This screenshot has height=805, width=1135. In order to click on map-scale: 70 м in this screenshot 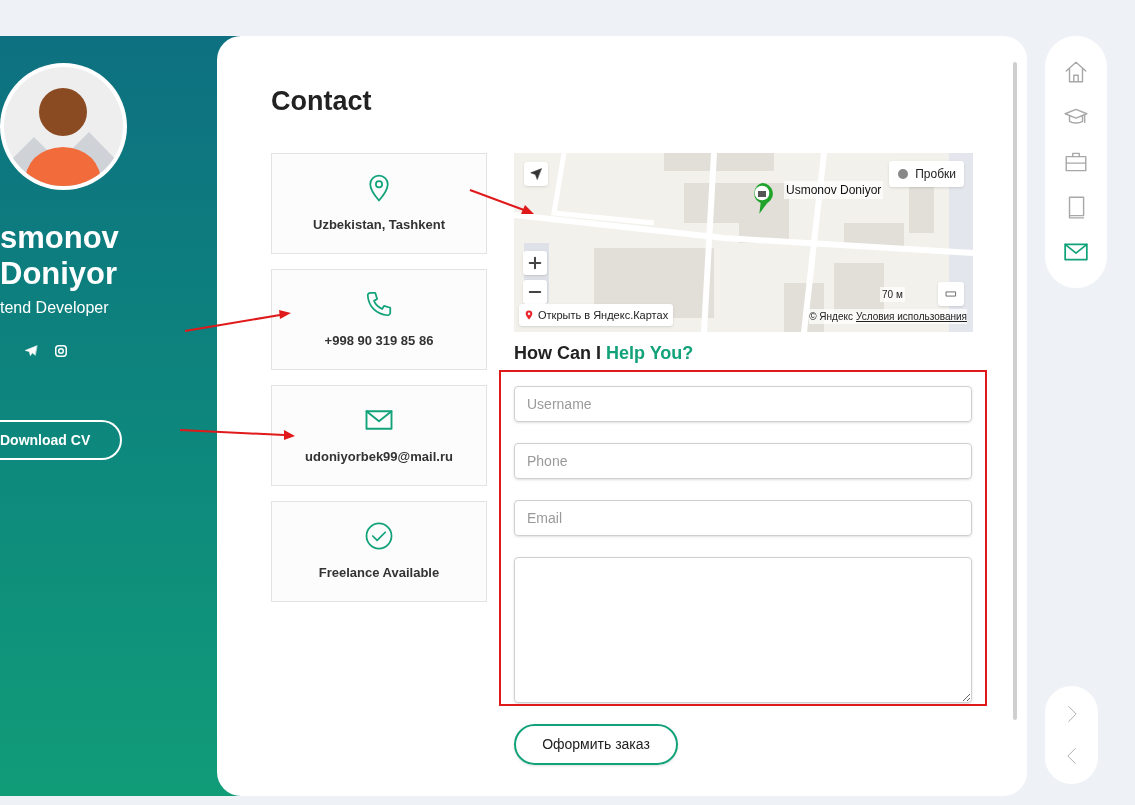, I will do `click(892, 294)`.